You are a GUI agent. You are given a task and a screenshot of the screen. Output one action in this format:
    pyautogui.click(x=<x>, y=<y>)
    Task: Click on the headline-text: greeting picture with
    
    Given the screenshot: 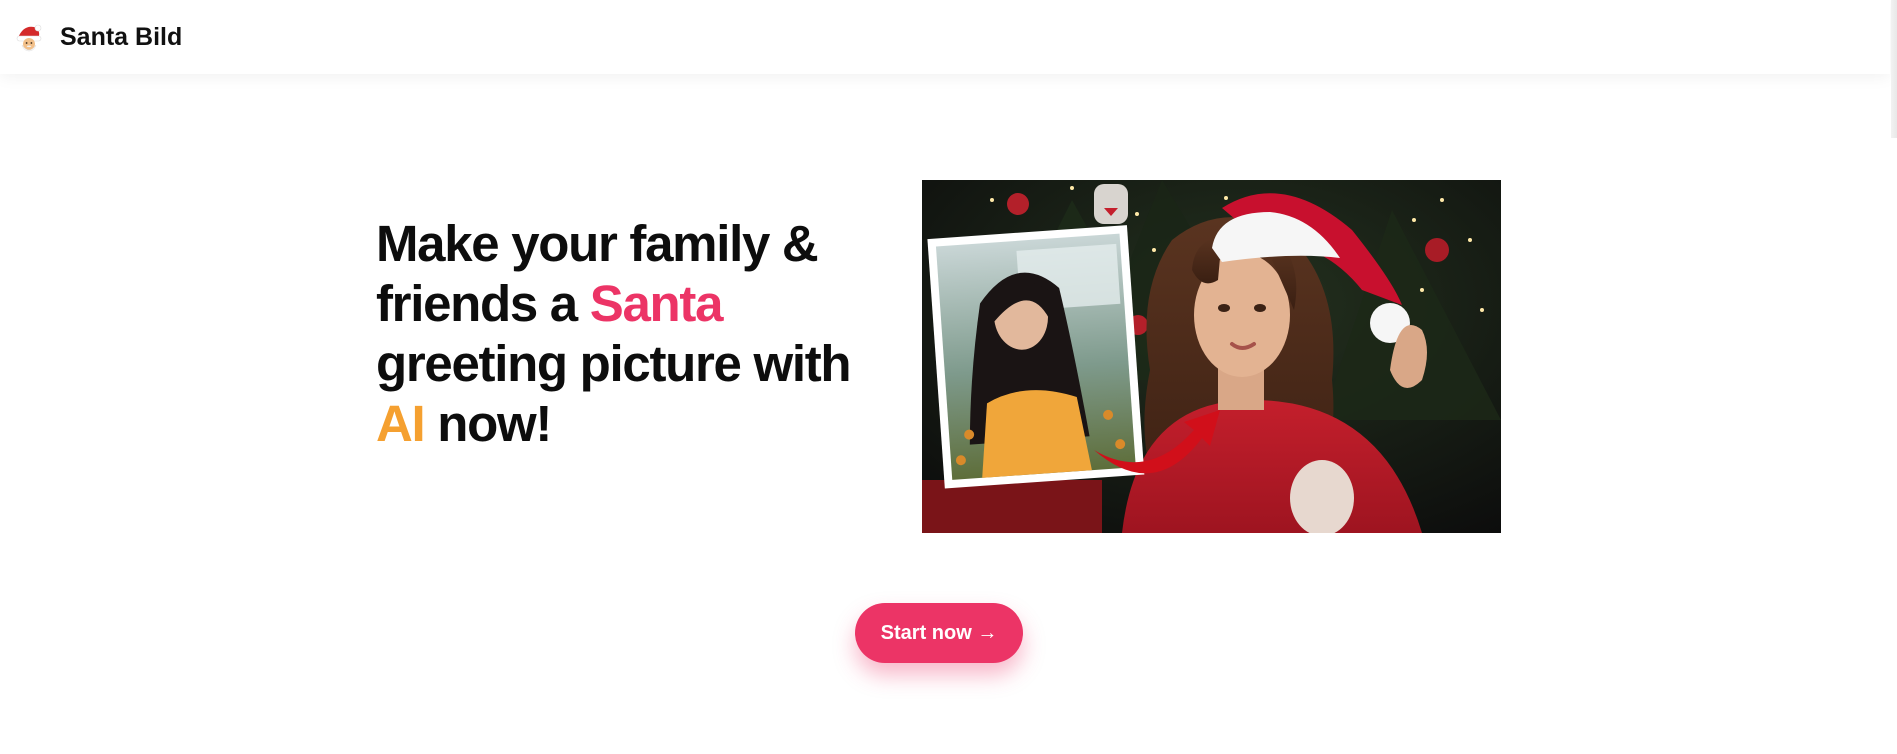 What is the action you would take?
    pyautogui.click(x=614, y=363)
    